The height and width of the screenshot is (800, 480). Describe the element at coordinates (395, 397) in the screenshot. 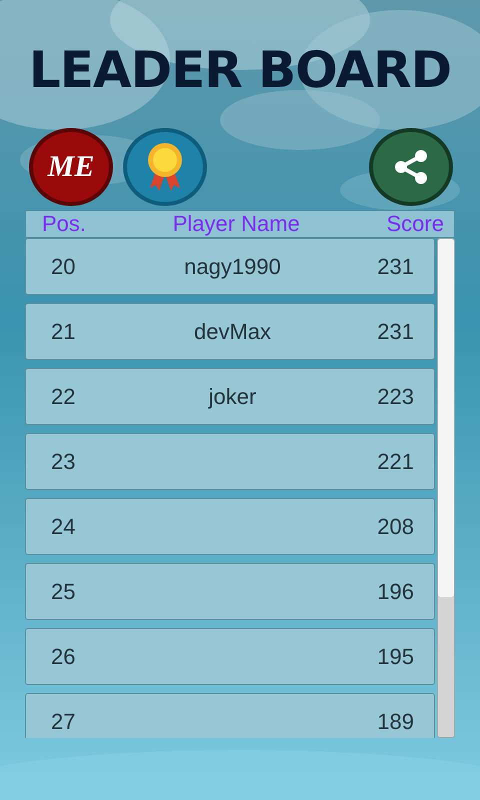

I see `score-text: 223` at that location.